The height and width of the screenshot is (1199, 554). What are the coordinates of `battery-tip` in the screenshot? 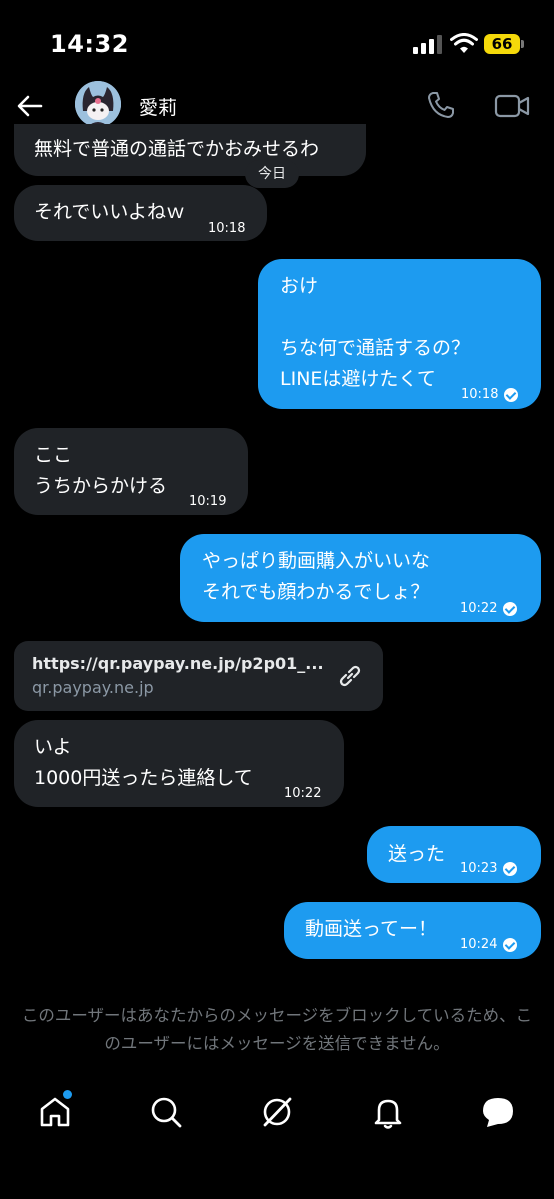 It's located at (522, 44).